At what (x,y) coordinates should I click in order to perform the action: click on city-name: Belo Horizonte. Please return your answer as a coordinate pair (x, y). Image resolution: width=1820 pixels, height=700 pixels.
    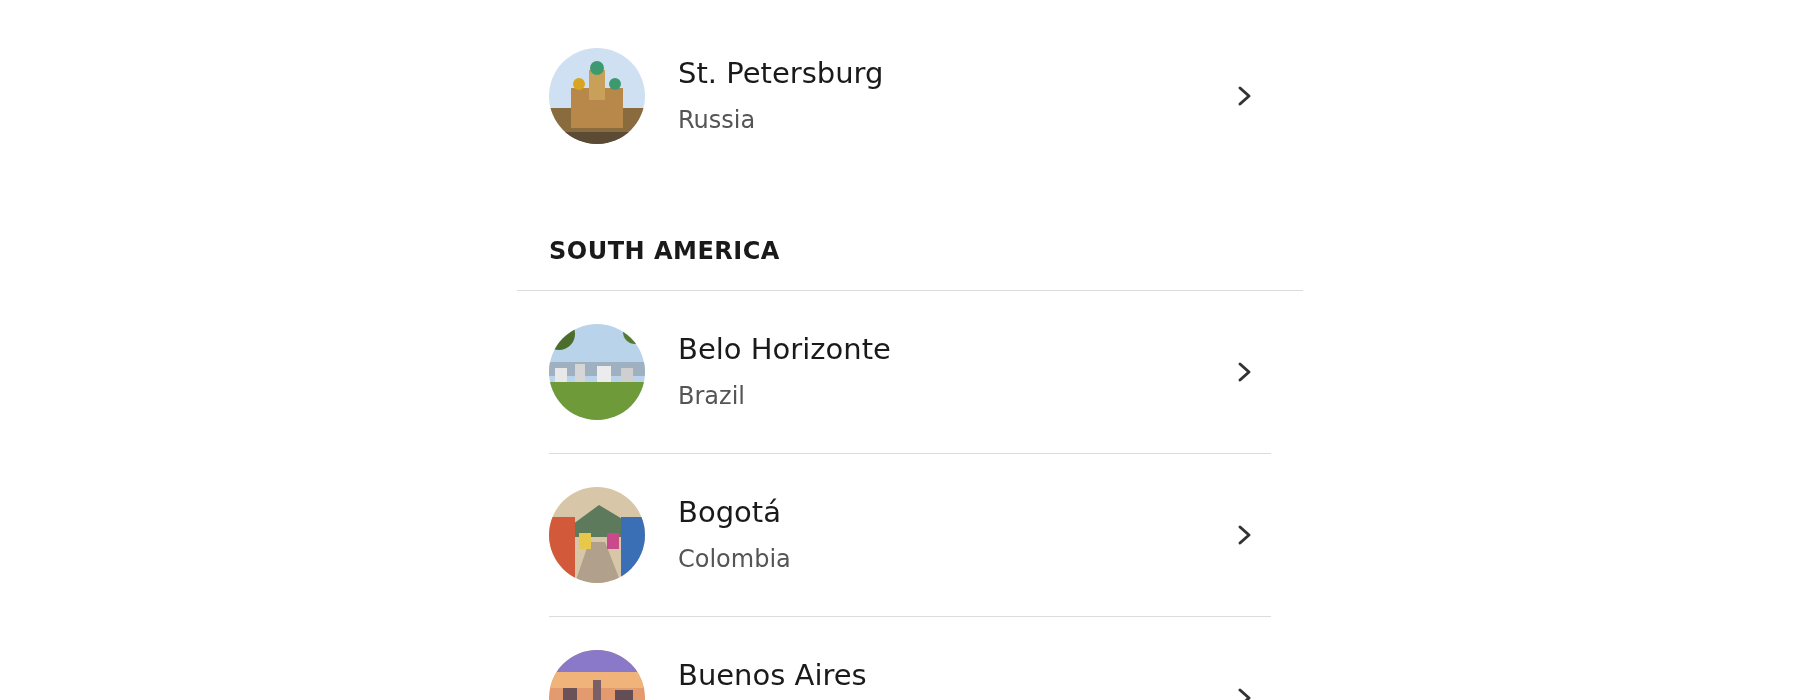
    Looking at the image, I should click on (955, 349).